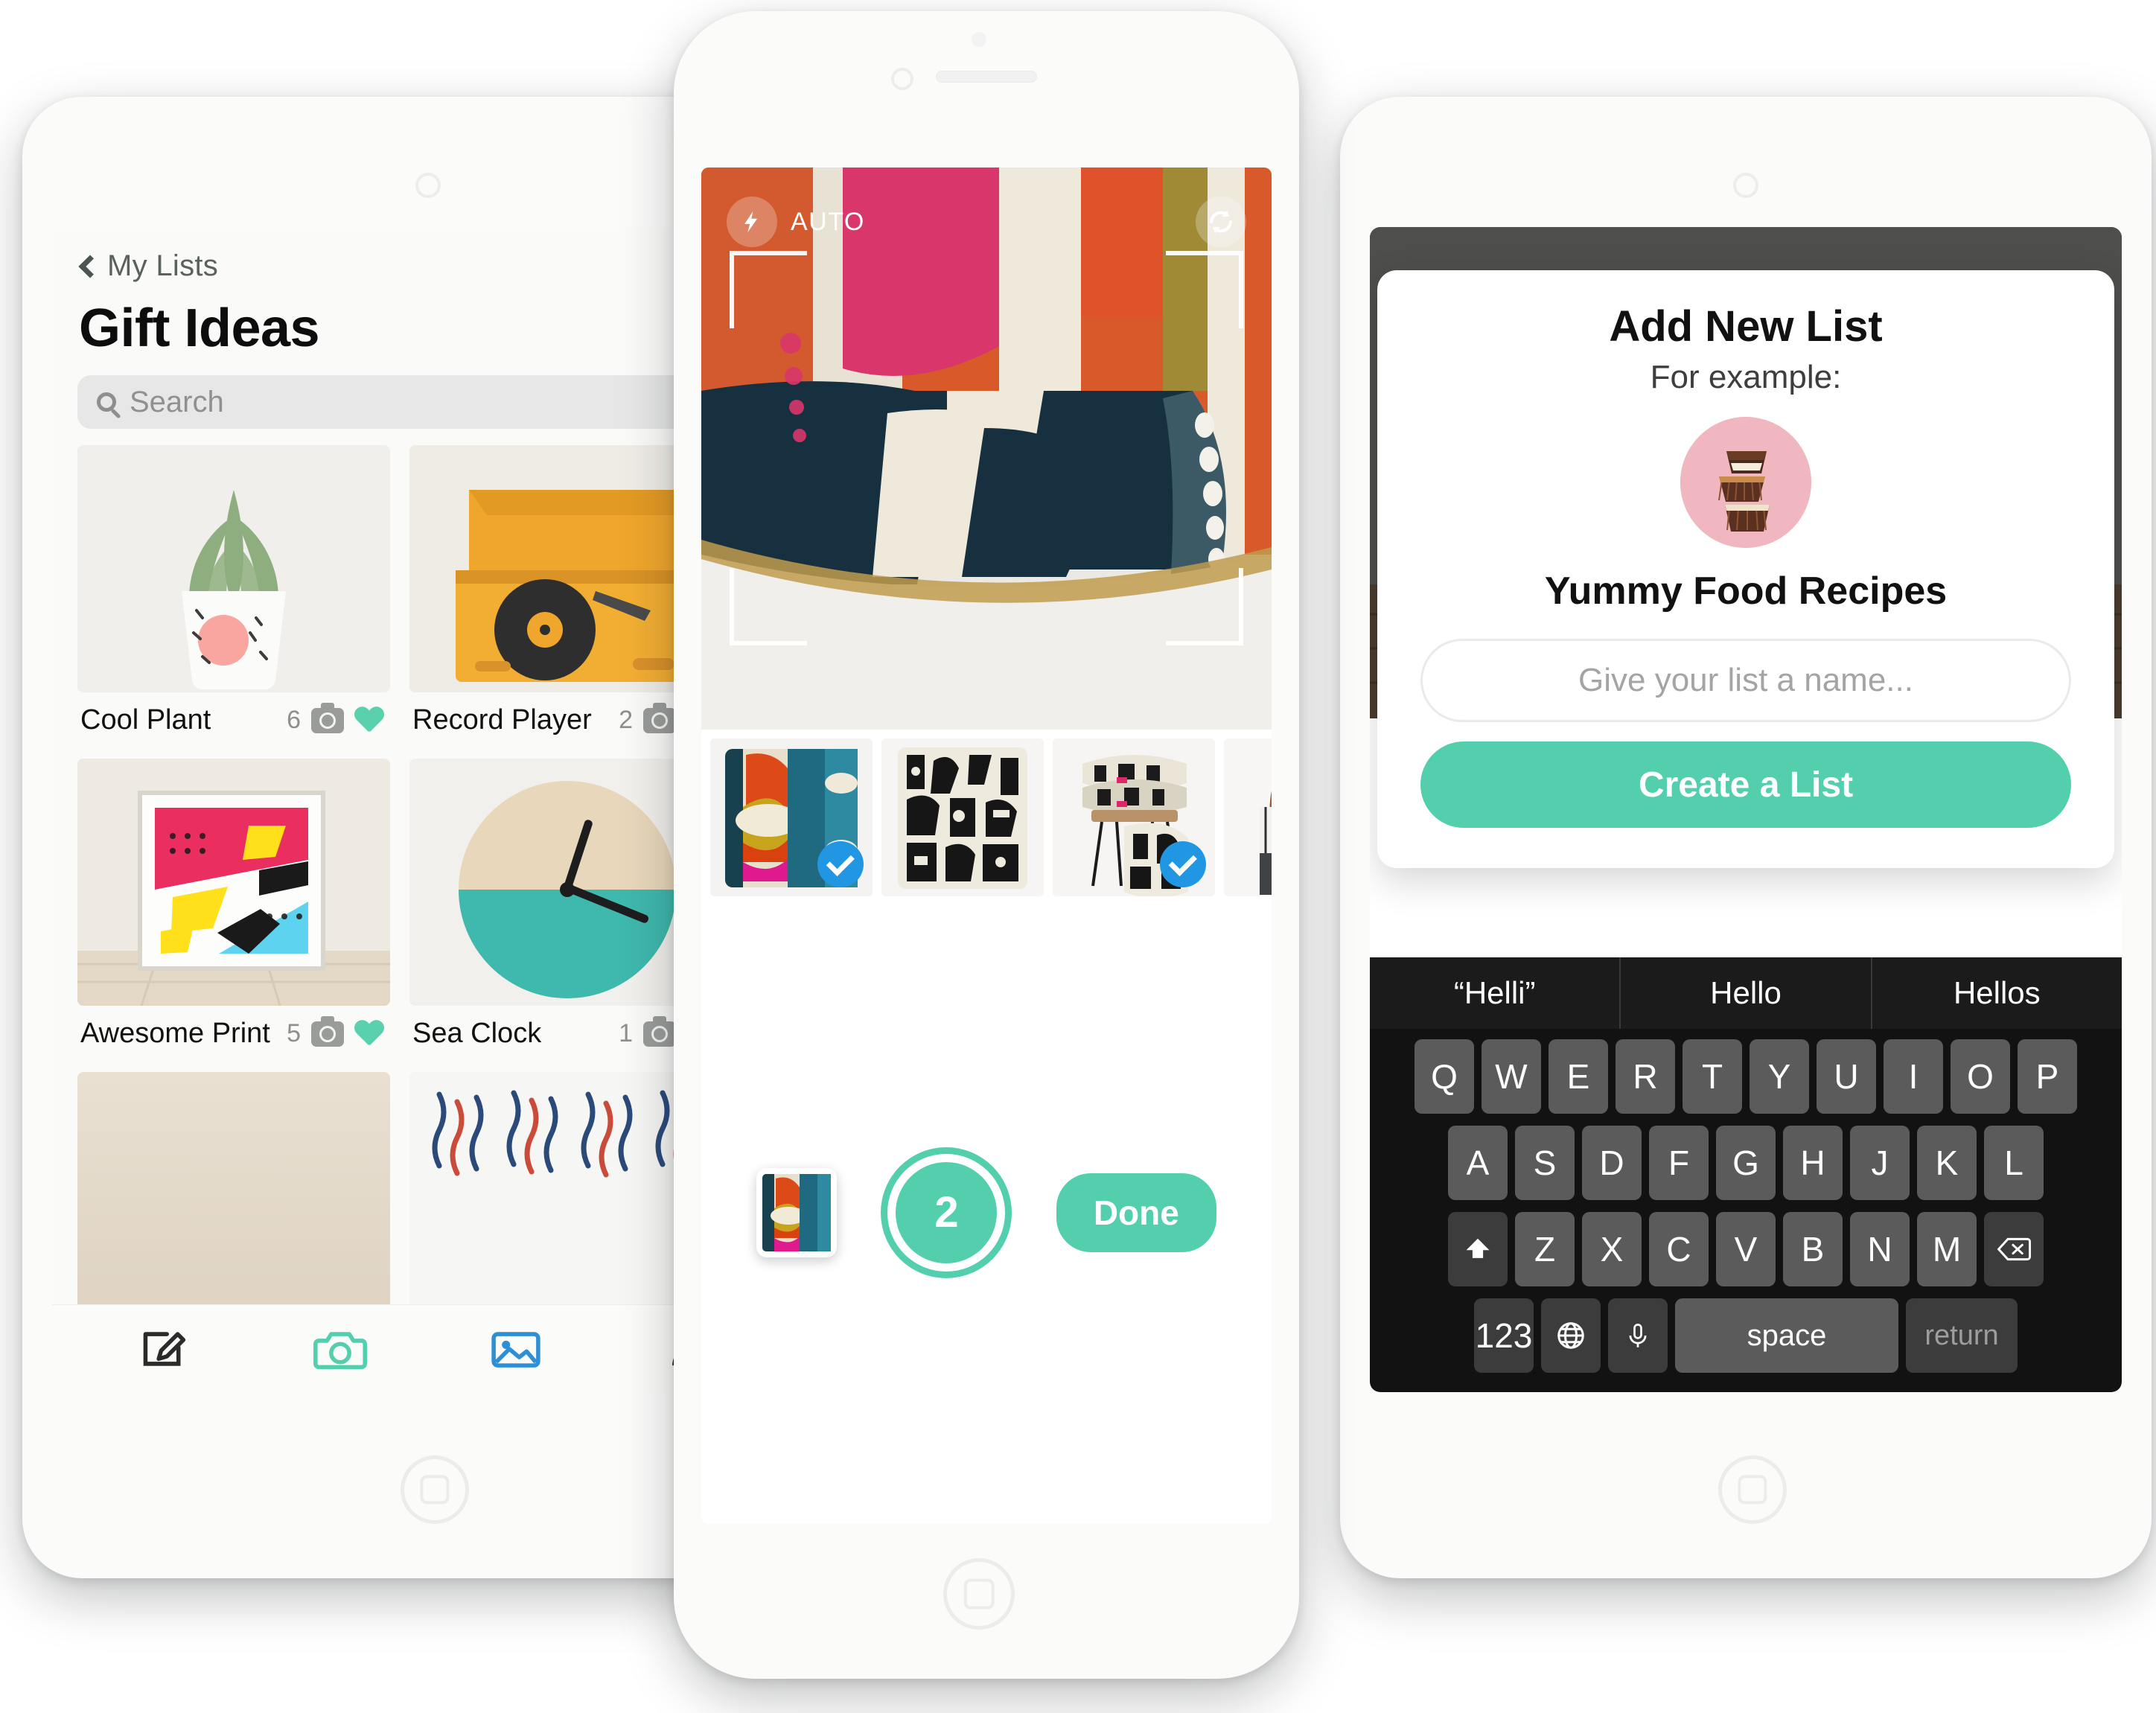  Describe the element at coordinates (1445, 1076) in the screenshot. I see `key-q: Q` at that location.